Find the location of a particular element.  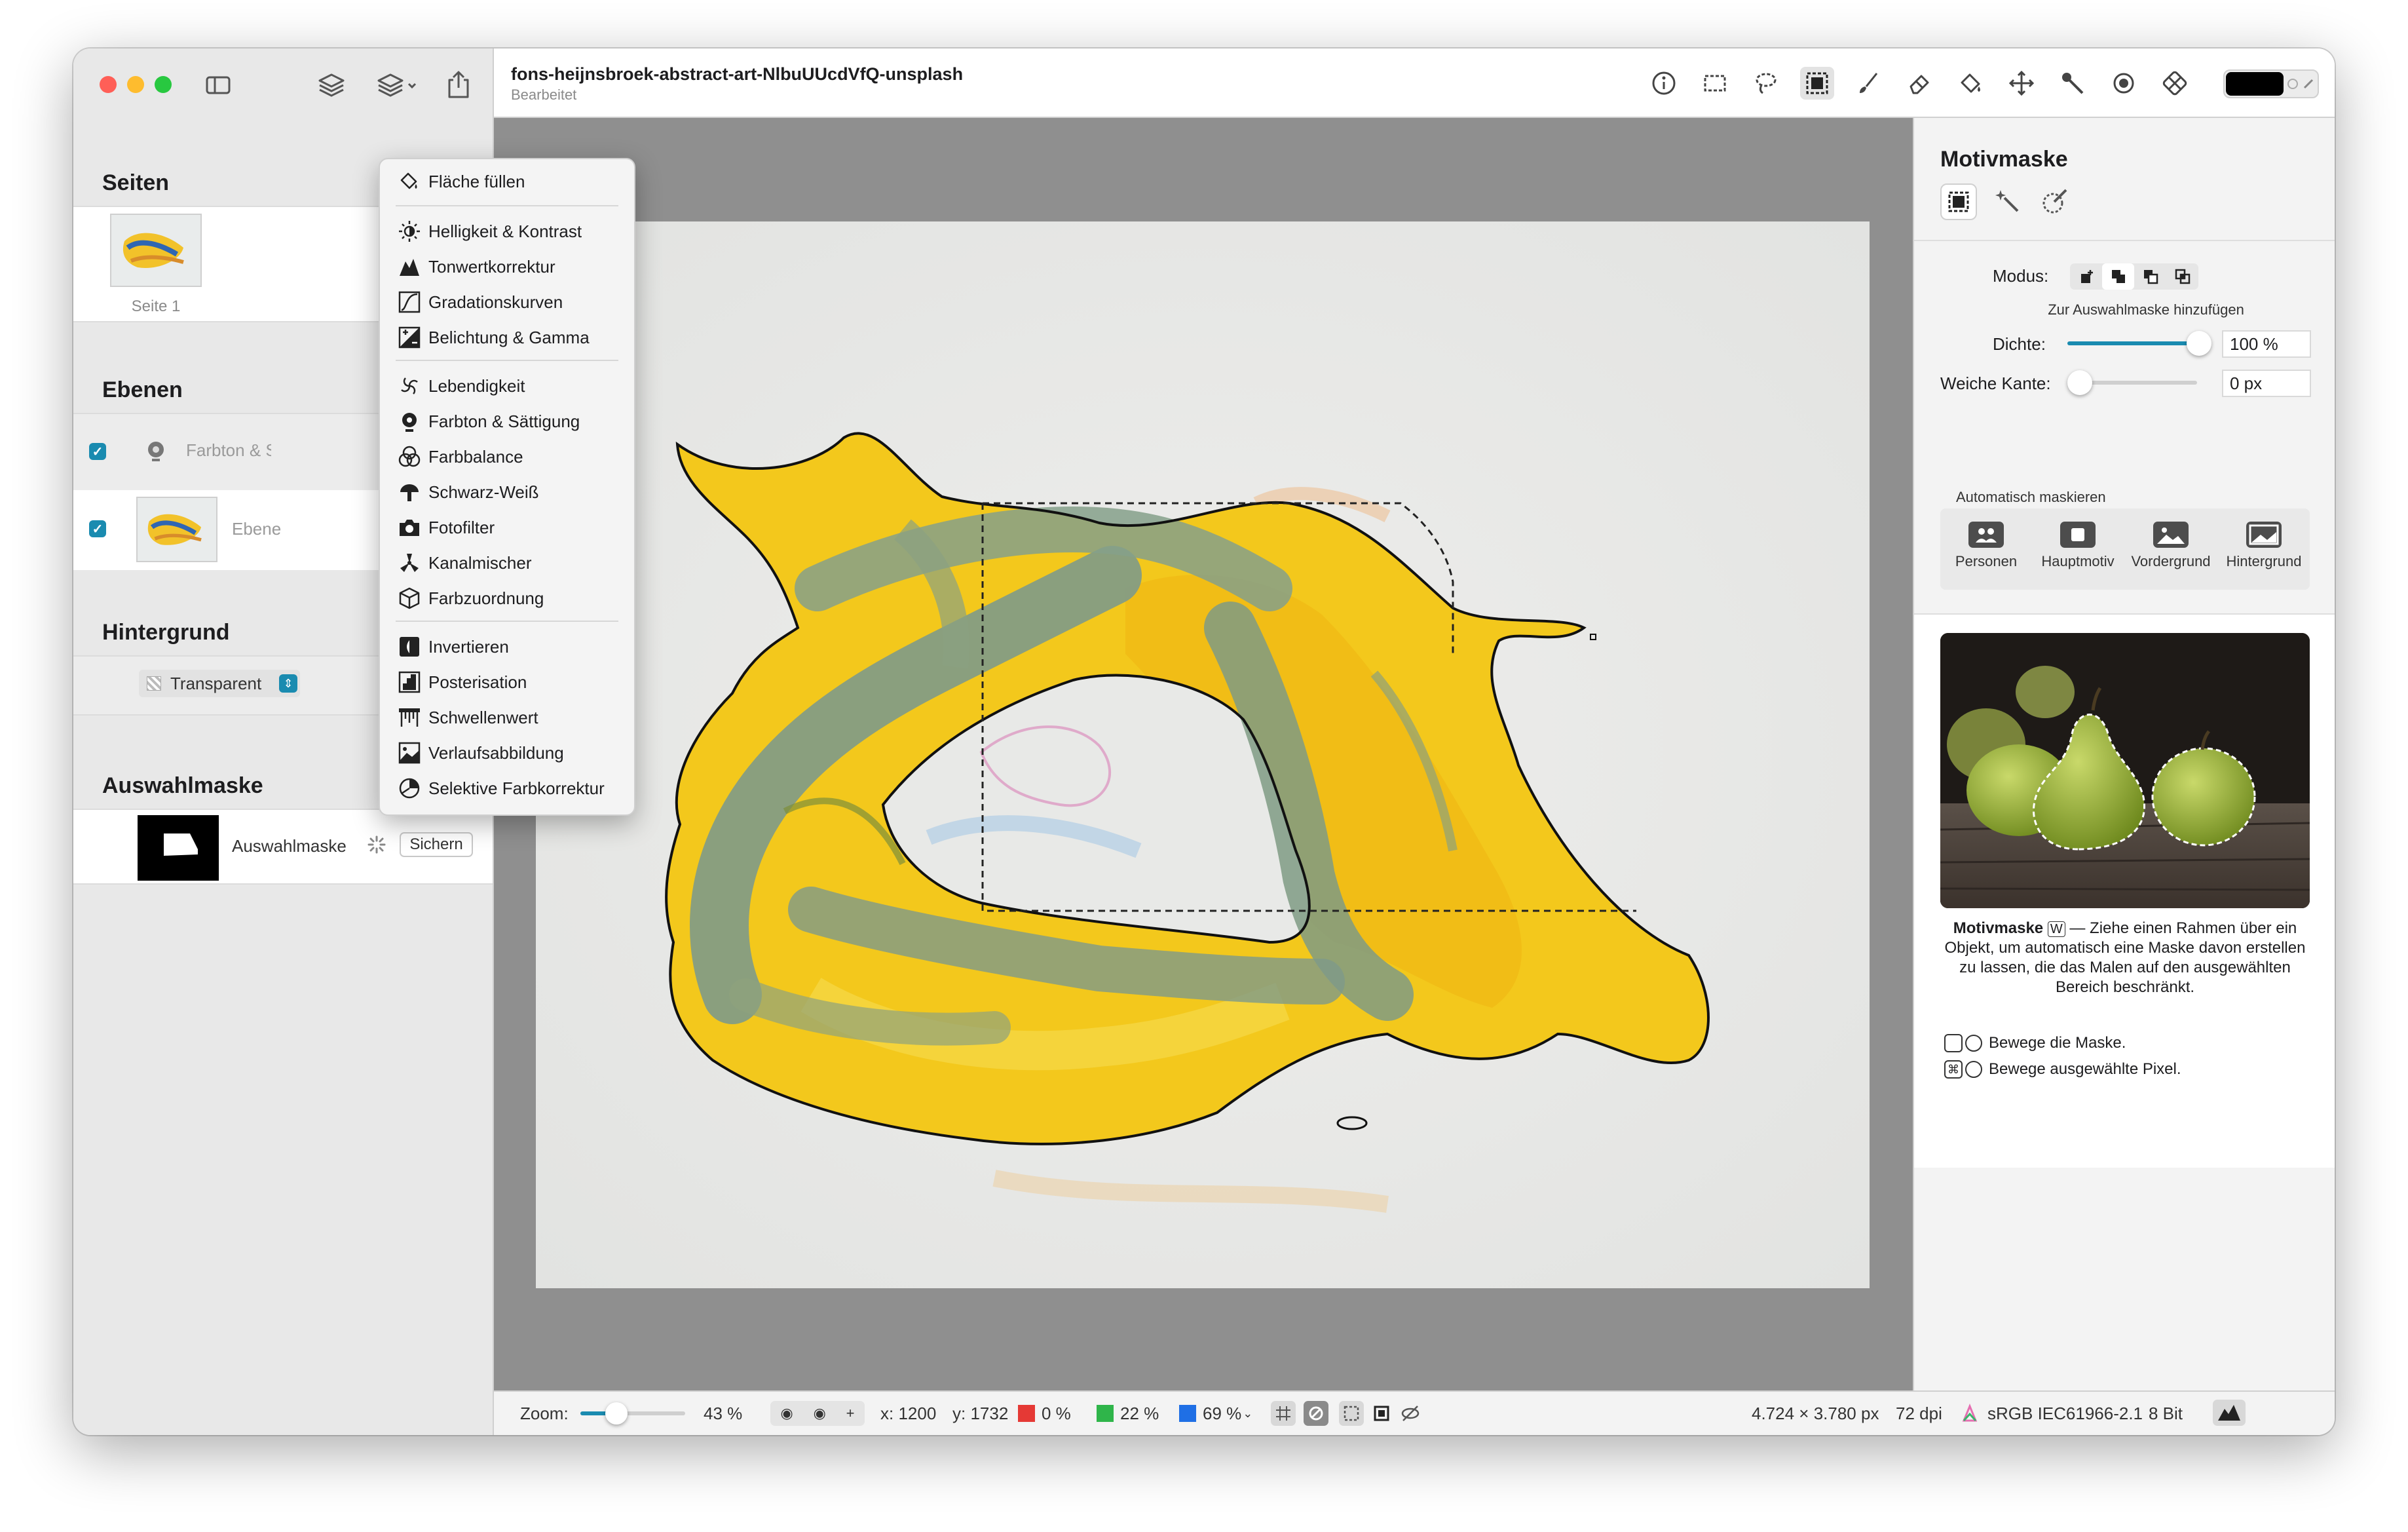

histogram-icon is located at coordinates (2229, 1413).